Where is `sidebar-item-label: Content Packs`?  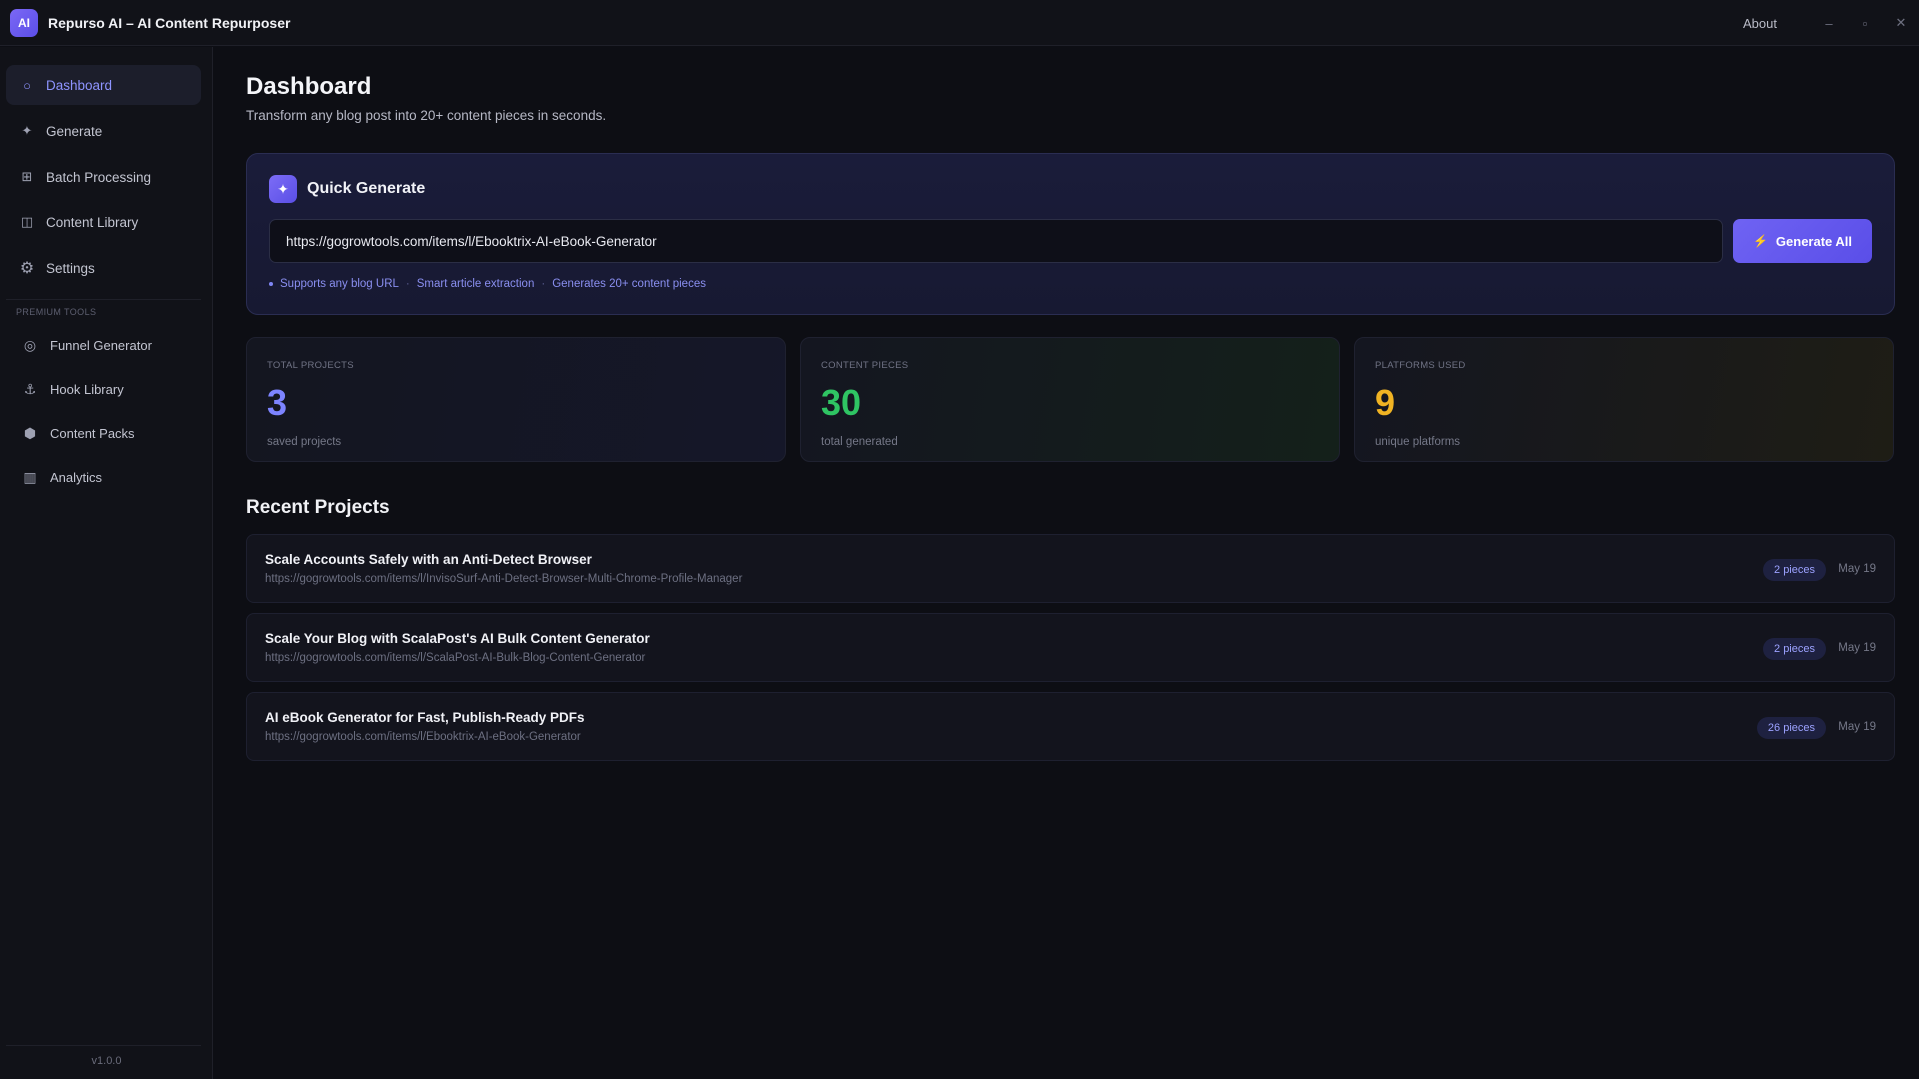 sidebar-item-label: Content Packs is located at coordinates (92, 433).